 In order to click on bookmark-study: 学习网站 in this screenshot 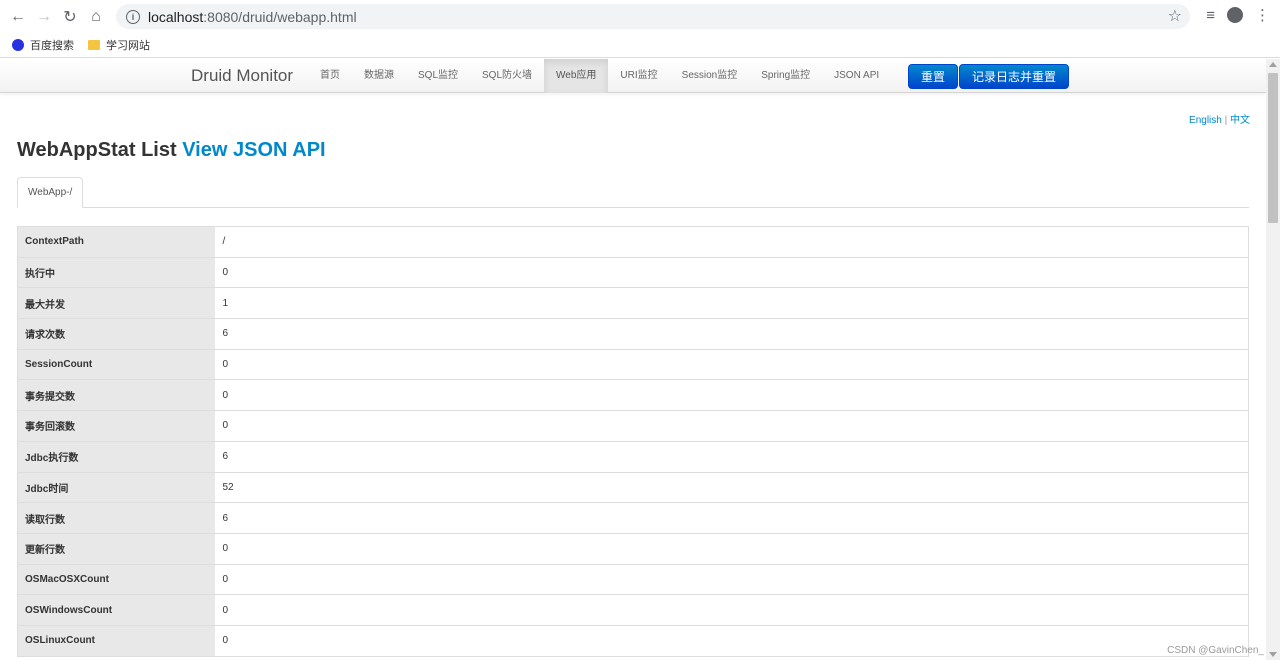, I will do `click(119, 45)`.